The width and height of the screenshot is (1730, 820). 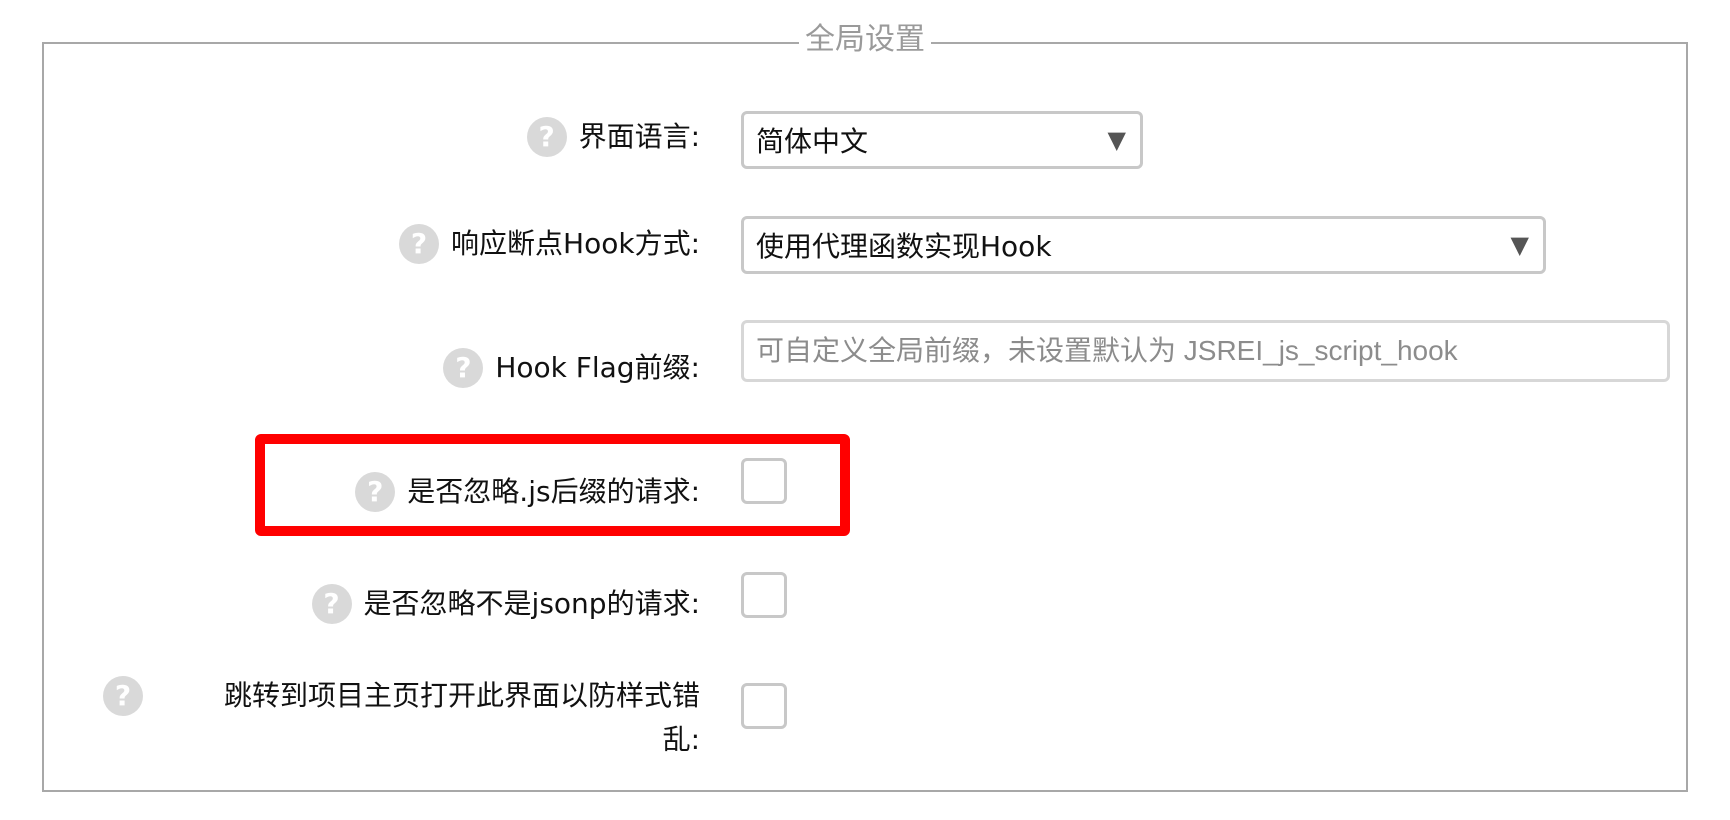 I want to click on hook-flag-label: Hook Flag前缀:, so click(x=597, y=367).